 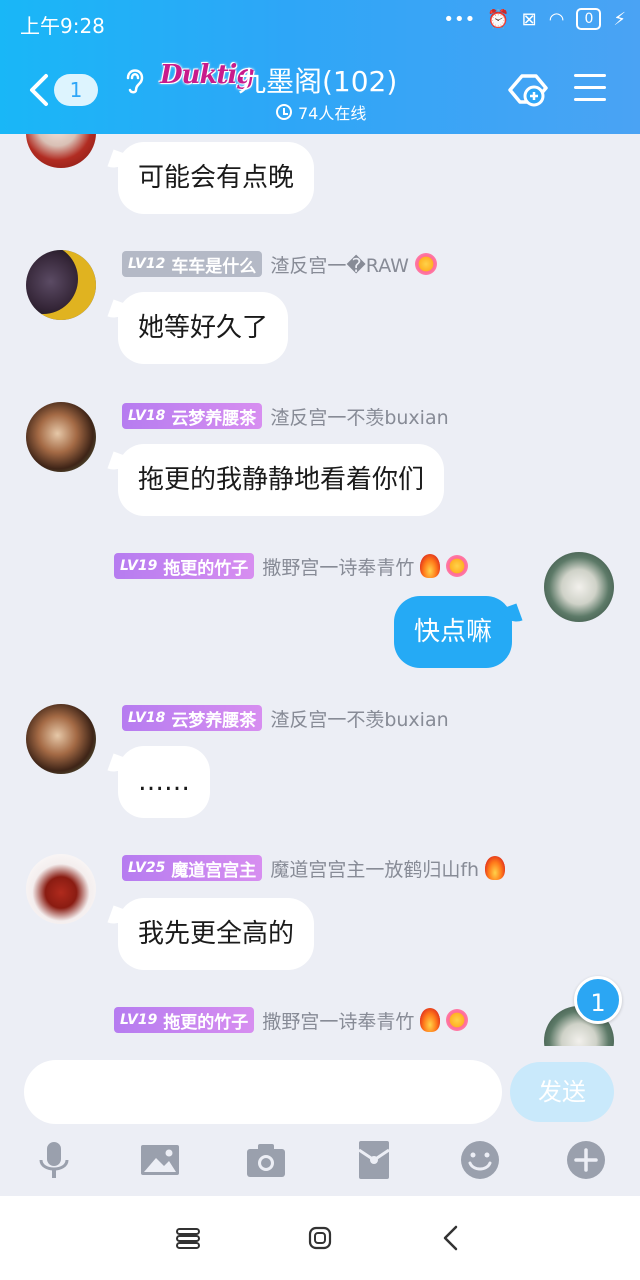 I want to click on message-bubble: 快点嘛, so click(x=453, y=632).